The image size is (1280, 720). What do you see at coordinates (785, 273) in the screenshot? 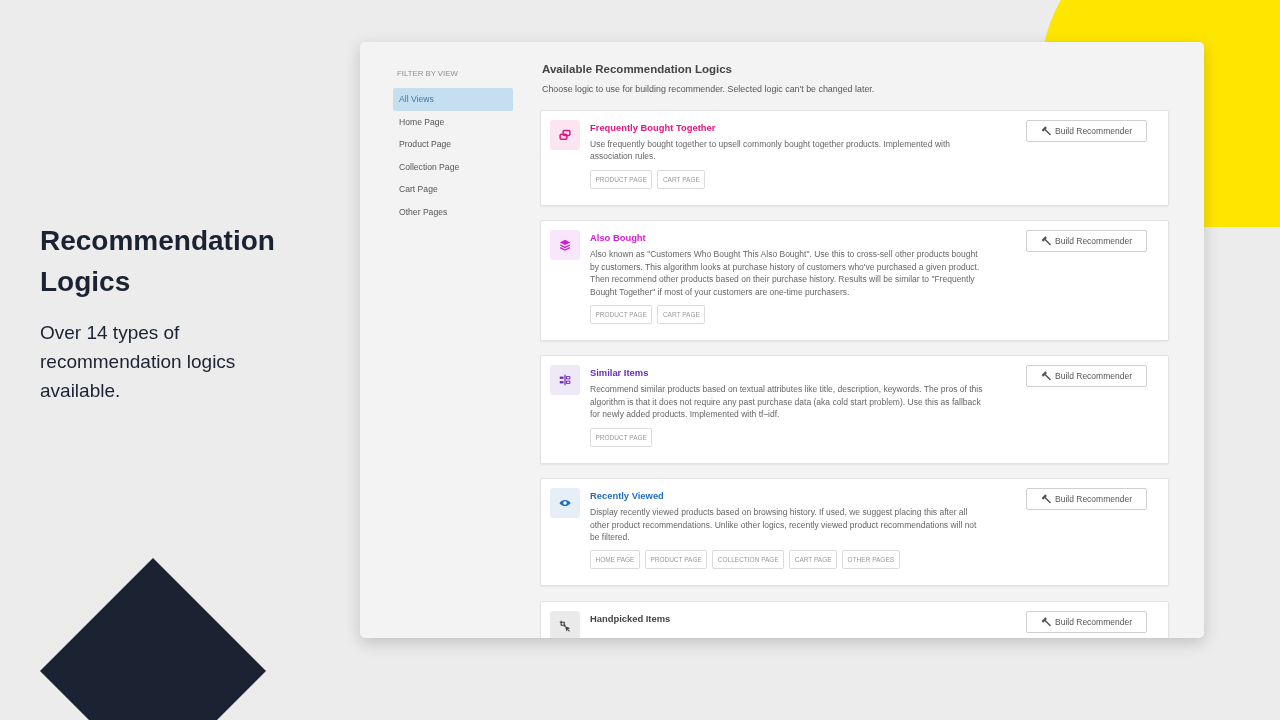
I see `logic-description: Also known as "Customers Who Bought This Also Bought". Use this to cross-sell other products bought by customers. This algorithm looks at purchase history of customers who've purchased a given product. Then recommend other products based on their purchase history. Results will be similar to "Frequently Bought Together" if most of your customers are one-time purchasers.` at bounding box center [785, 273].